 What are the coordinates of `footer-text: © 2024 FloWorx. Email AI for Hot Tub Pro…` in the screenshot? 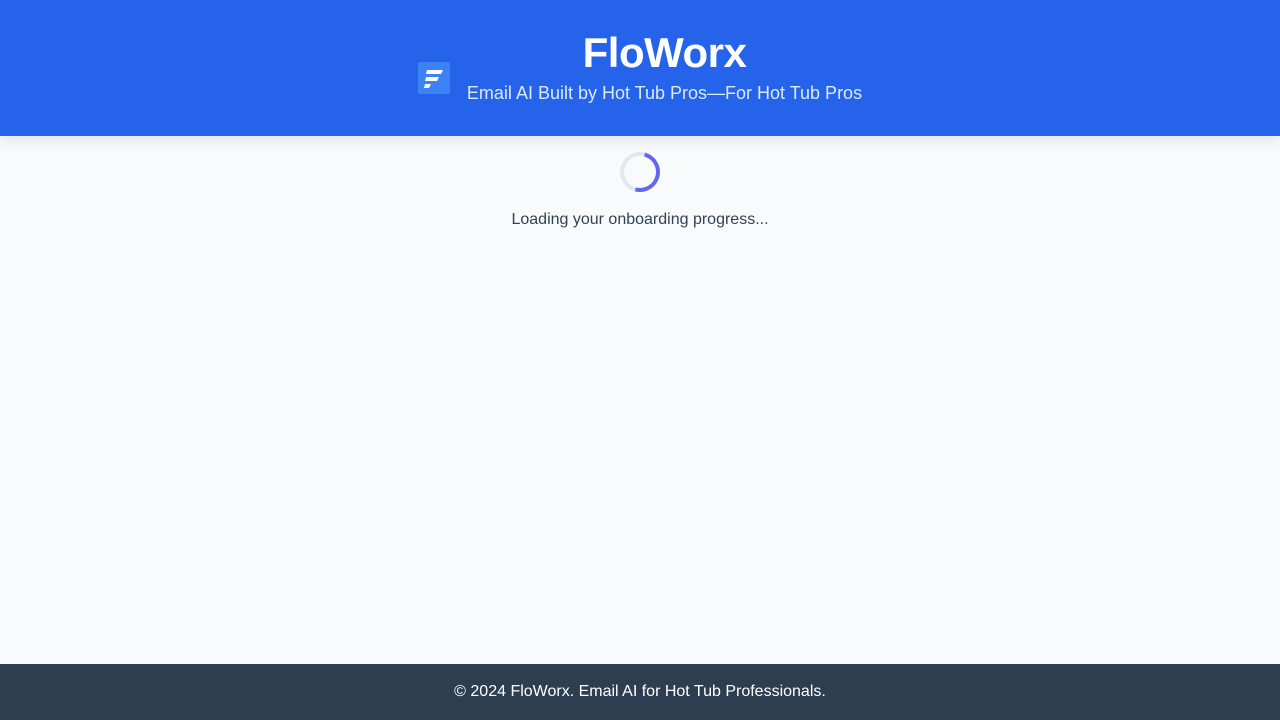 It's located at (640, 691).